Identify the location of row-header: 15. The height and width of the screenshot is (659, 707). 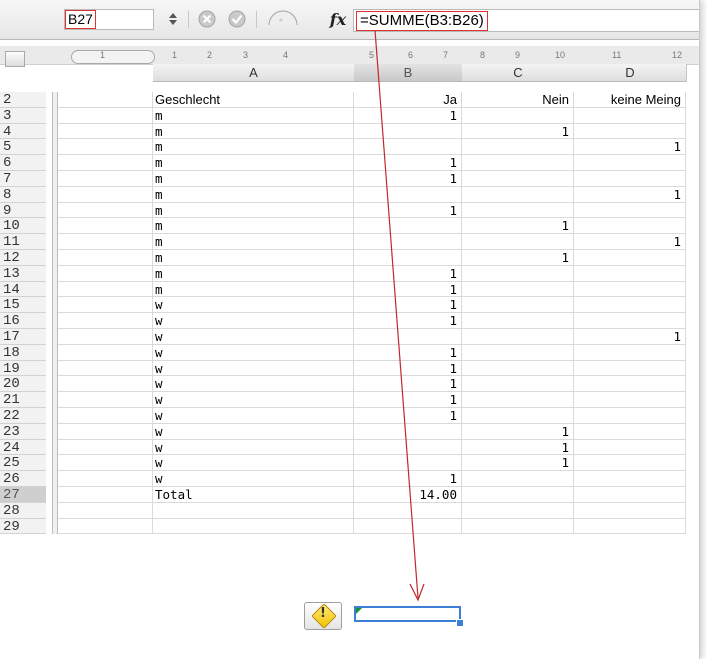
(23, 305).